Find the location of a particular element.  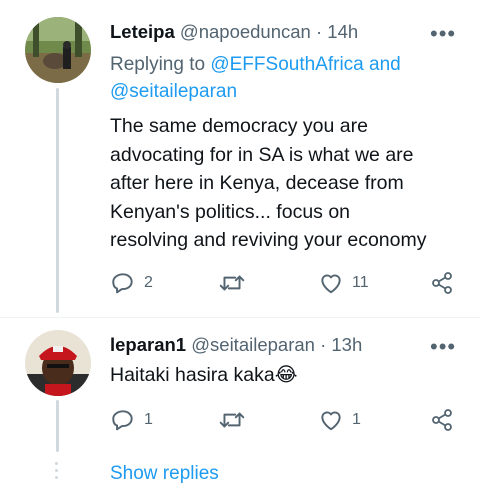

show-replies-link: Show replies is located at coordinates (164, 474).